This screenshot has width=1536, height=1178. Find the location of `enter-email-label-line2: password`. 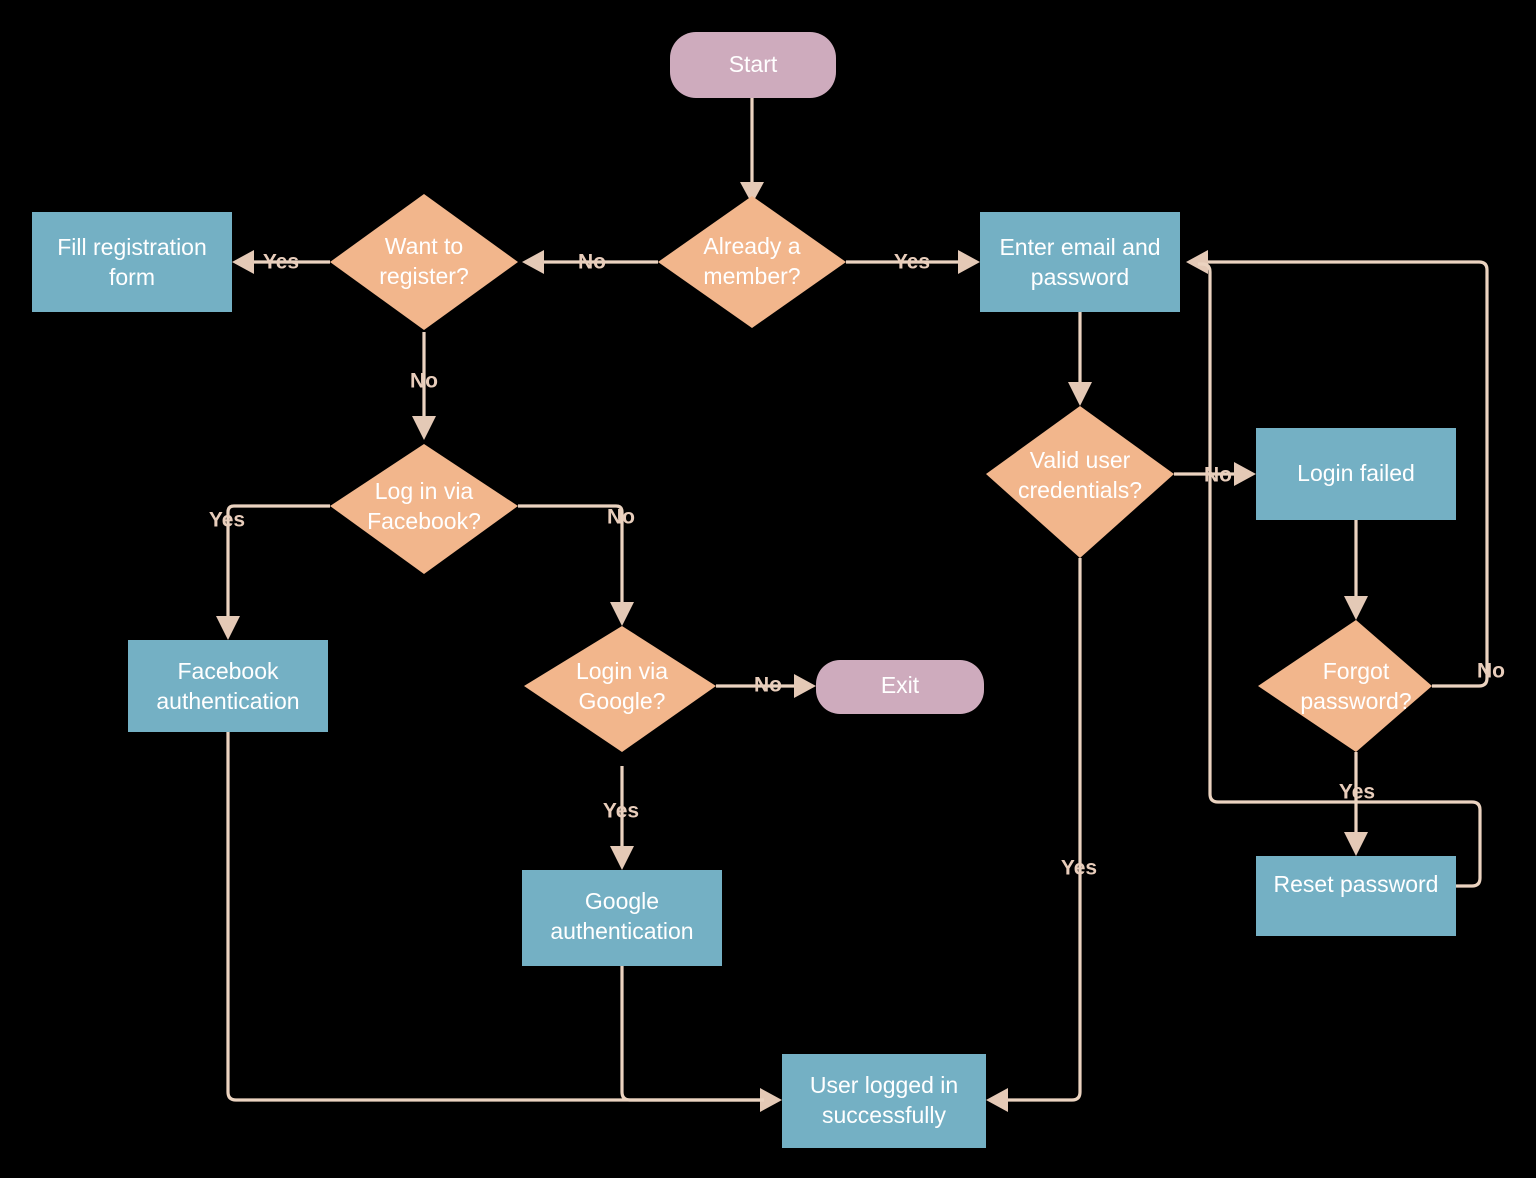

enter-email-label-line2: password is located at coordinates (1080, 277).